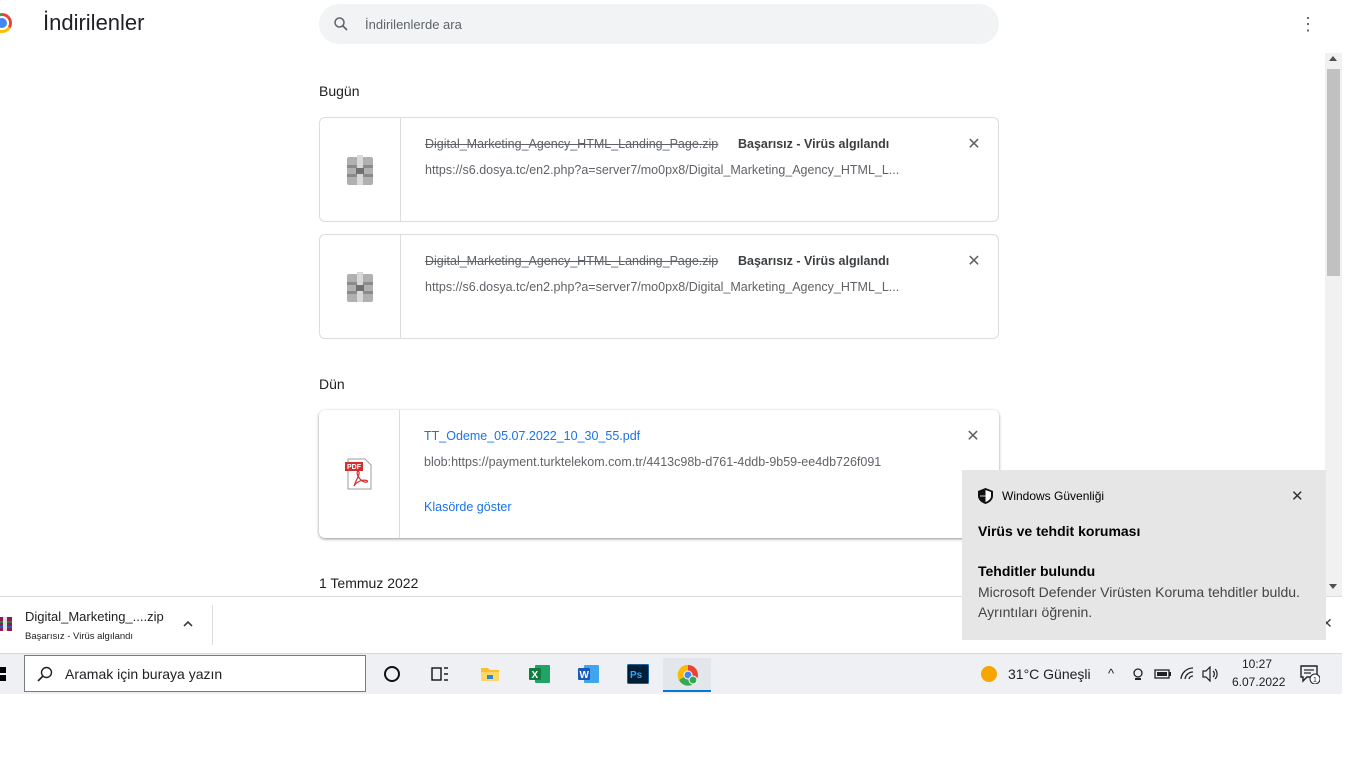 The image size is (1366, 768). I want to click on chrome-icon, so click(687, 675).